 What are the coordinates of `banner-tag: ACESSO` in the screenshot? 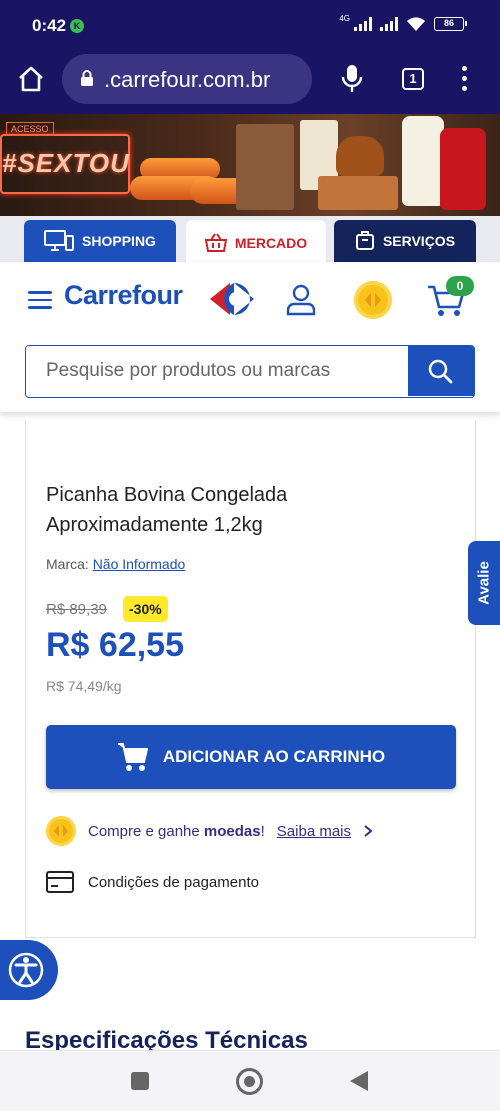 It's located at (30, 129).